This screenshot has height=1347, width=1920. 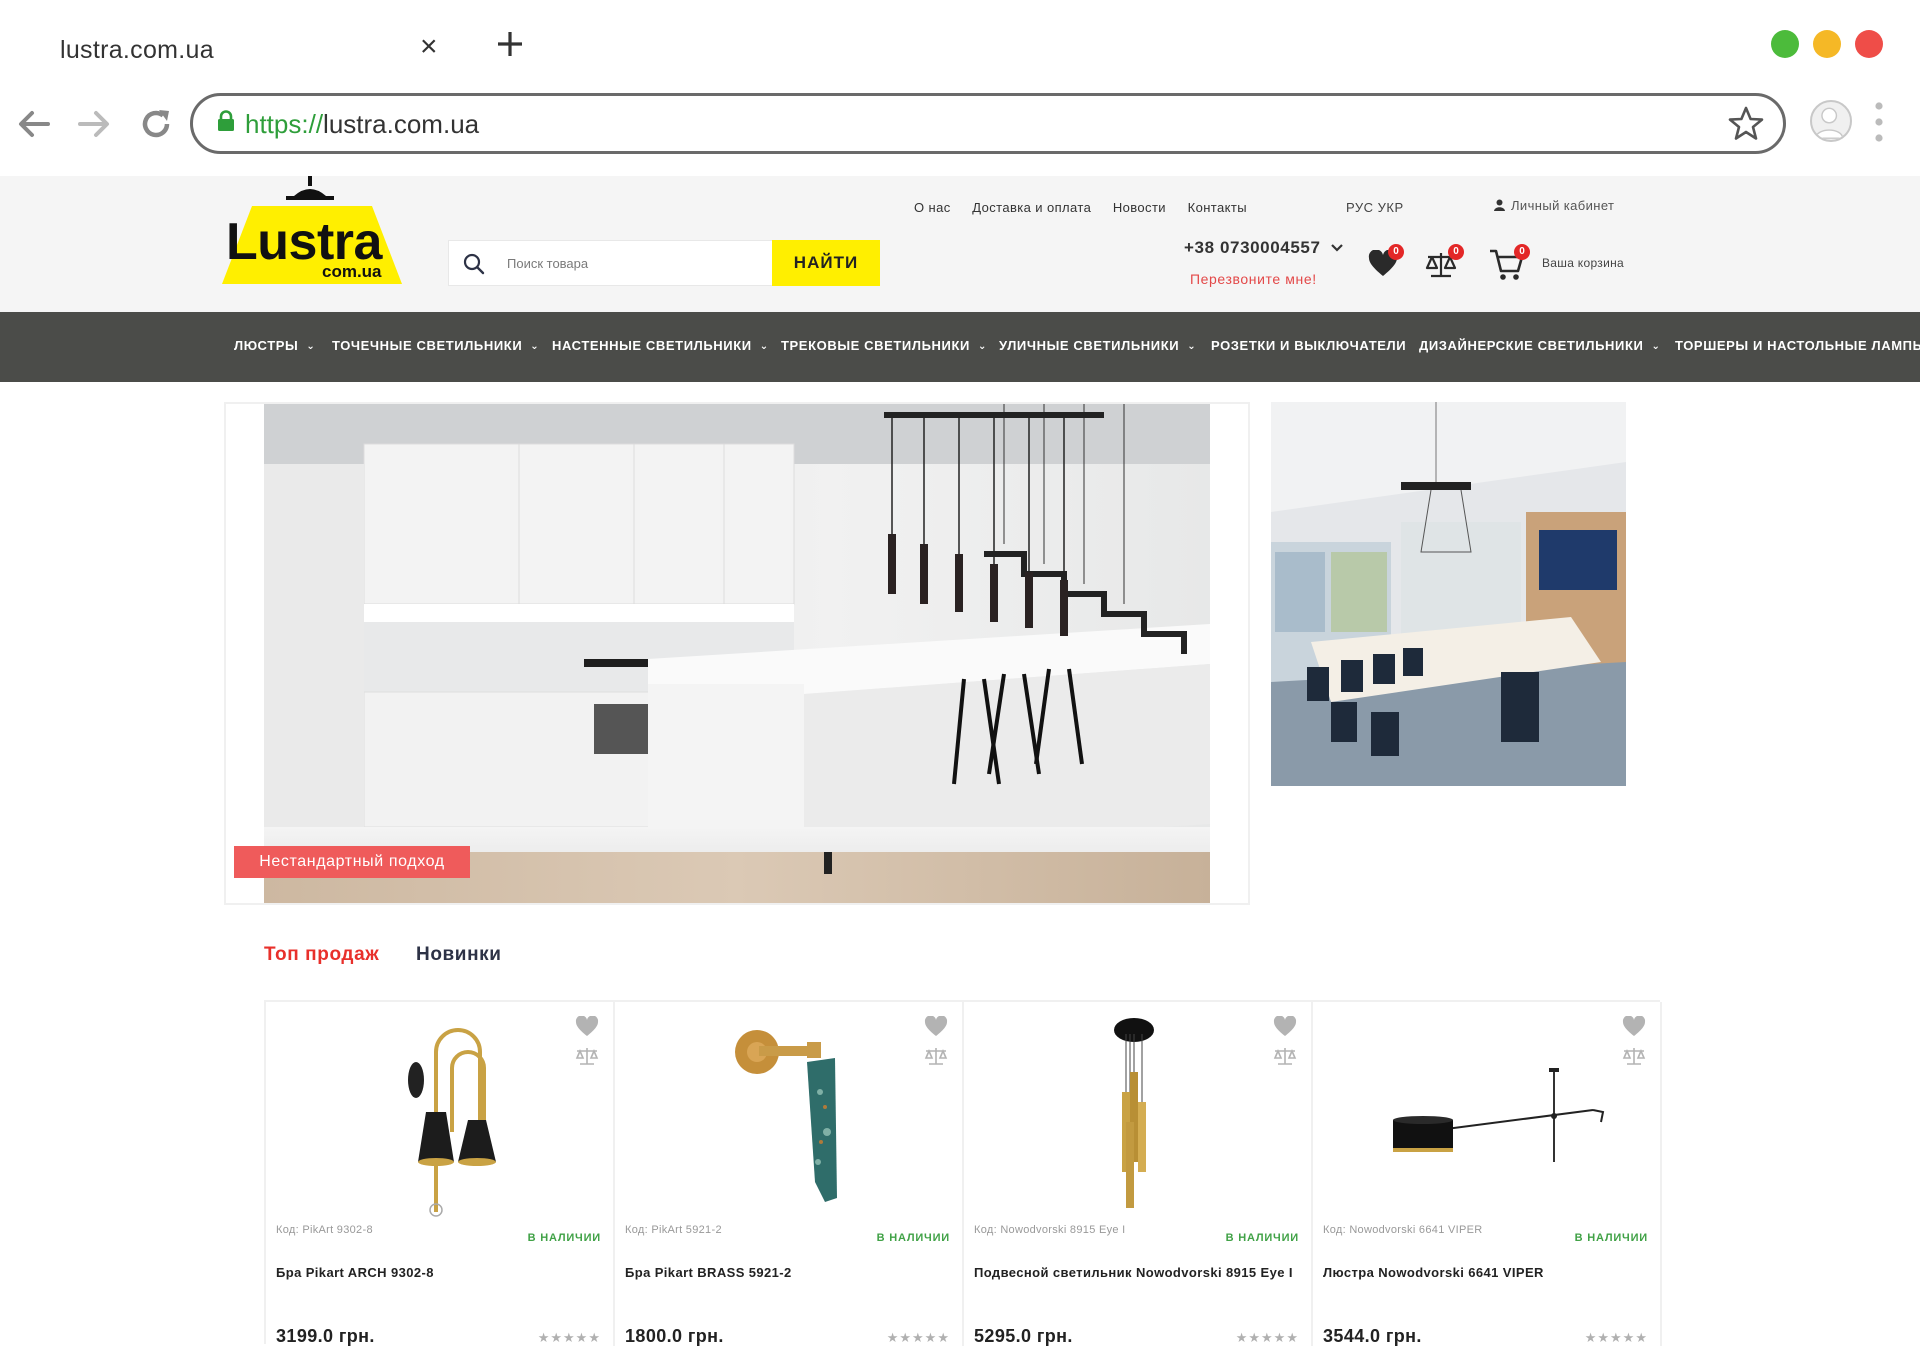 What do you see at coordinates (137, 50) in the screenshot?
I see `tab-title: lustra.com.ua` at bounding box center [137, 50].